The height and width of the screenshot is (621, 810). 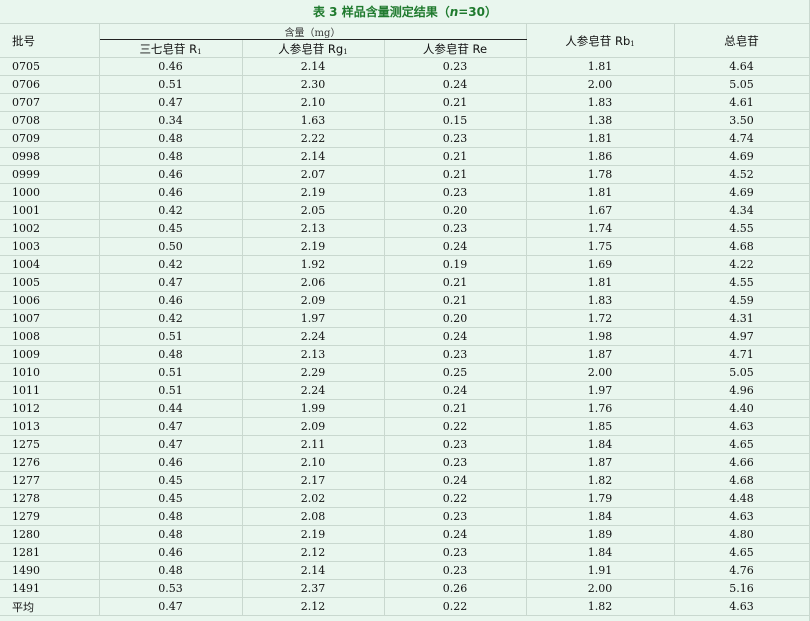 What do you see at coordinates (171, 246) in the screenshot?
I see `cell-r1: 0.50` at bounding box center [171, 246].